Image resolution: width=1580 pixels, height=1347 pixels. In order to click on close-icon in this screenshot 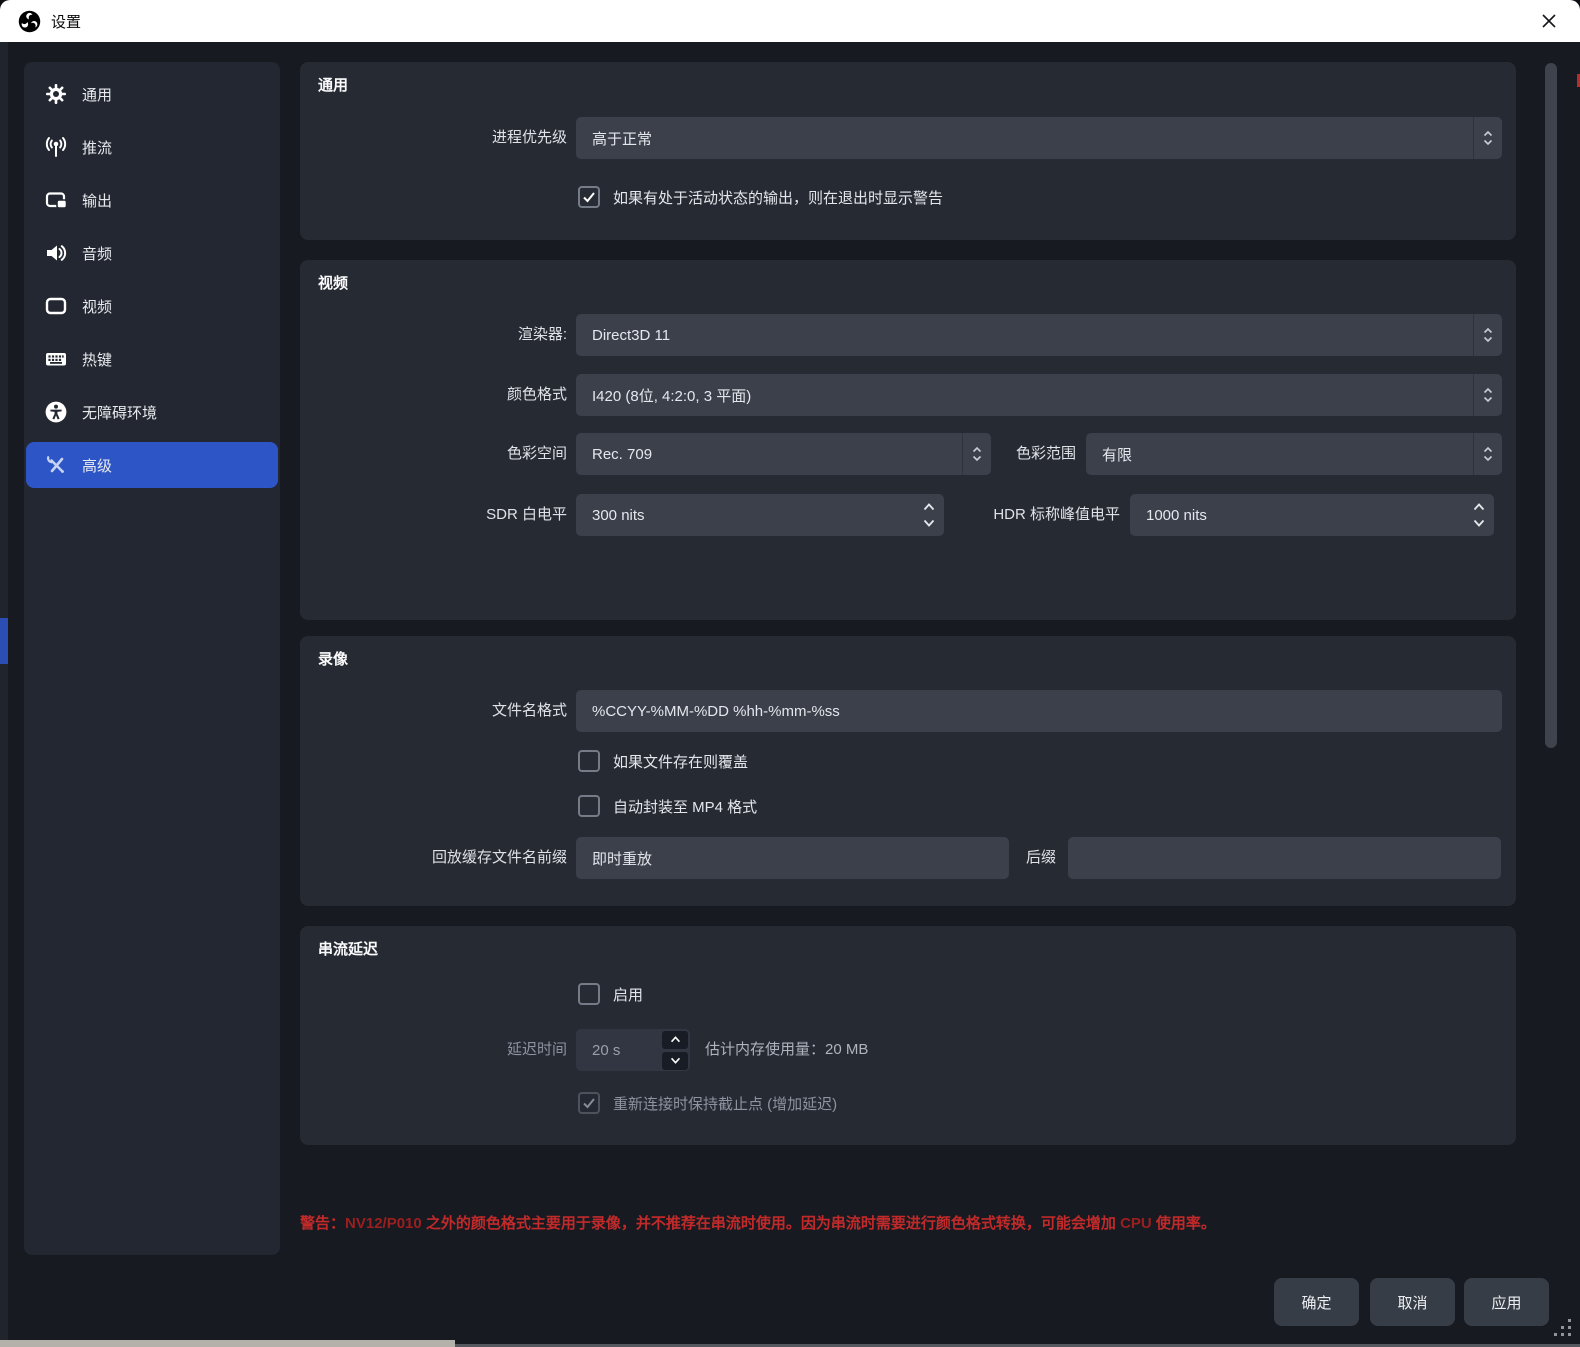, I will do `click(1549, 21)`.